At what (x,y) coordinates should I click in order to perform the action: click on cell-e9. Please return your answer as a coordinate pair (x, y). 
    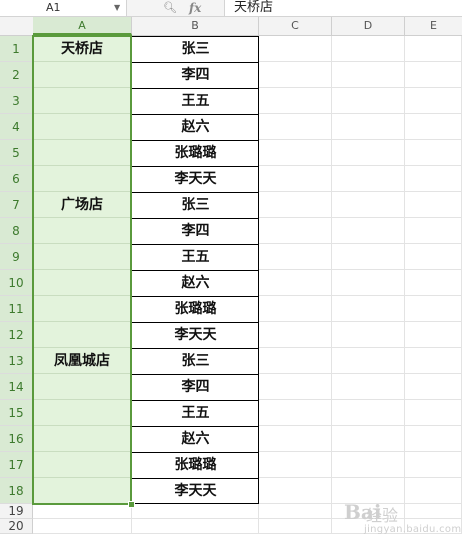
    Looking at the image, I should click on (433, 257).